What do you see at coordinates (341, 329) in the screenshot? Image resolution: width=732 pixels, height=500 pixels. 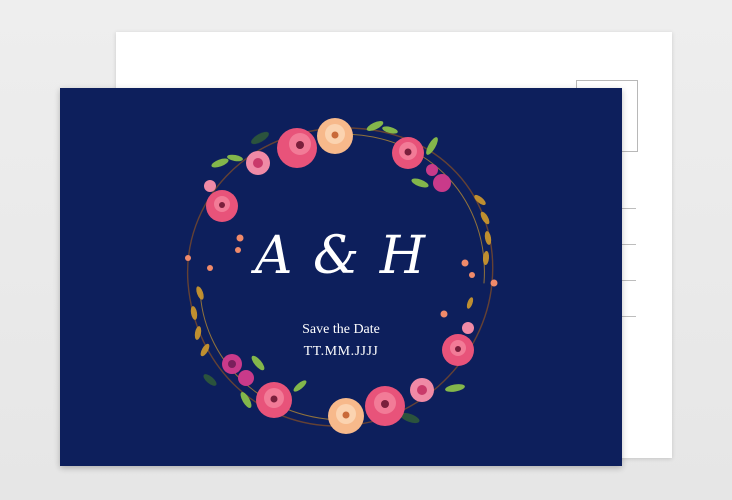 I see `save-the-date-text: Save the Date` at bounding box center [341, 329].